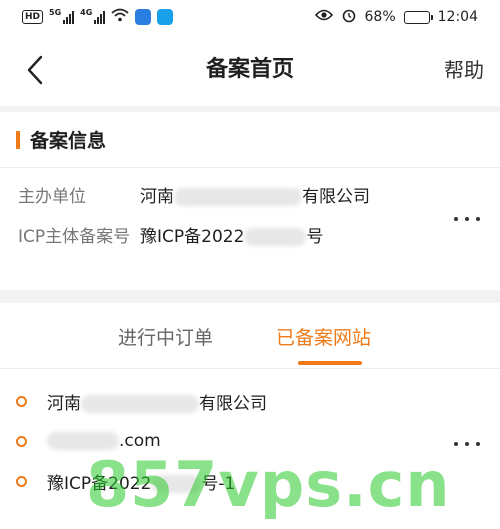 Image resolution: width=500 pixels, height=529 pixels. What do you see at coordinates (457, 17) in the screenshot?
I see `clock-time: 12:04` at bounding box center [457, 17].